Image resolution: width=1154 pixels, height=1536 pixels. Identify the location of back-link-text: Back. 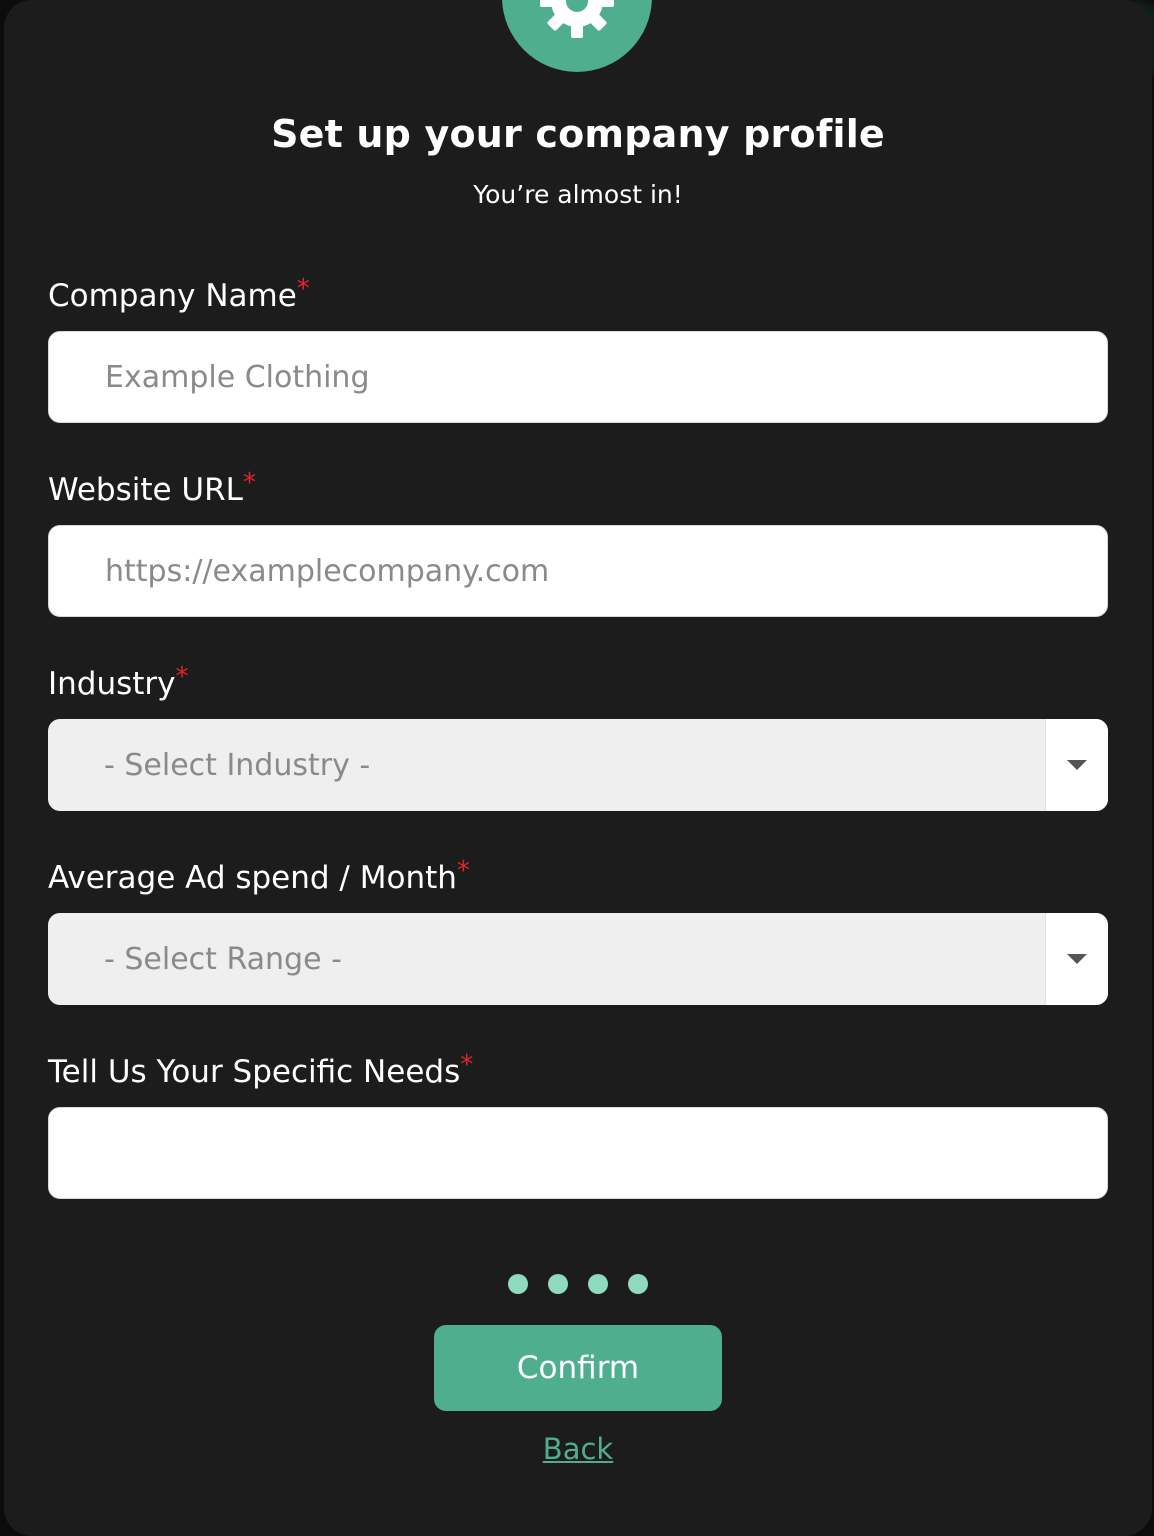
(578, 1449).